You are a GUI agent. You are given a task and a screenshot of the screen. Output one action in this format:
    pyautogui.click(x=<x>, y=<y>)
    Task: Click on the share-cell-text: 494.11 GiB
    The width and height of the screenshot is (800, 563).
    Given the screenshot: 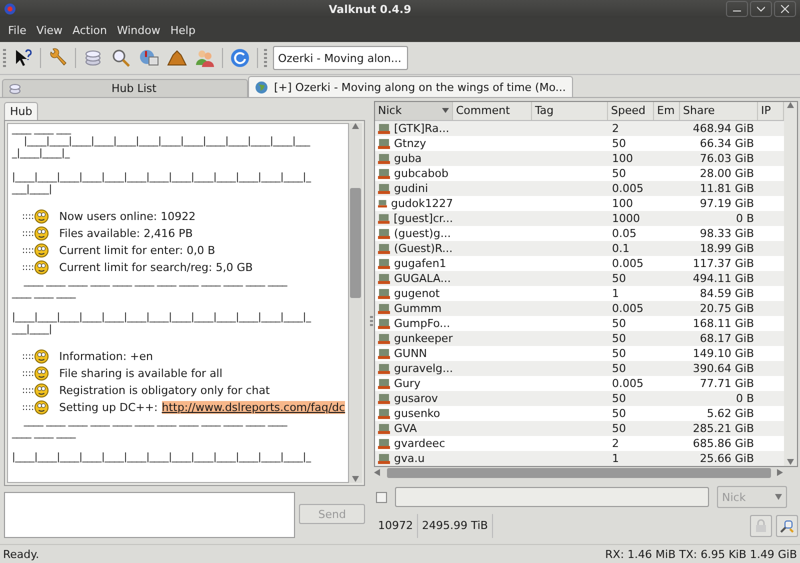 What is the action you would take?
    pyautogui.click(x=723, y=278)
    